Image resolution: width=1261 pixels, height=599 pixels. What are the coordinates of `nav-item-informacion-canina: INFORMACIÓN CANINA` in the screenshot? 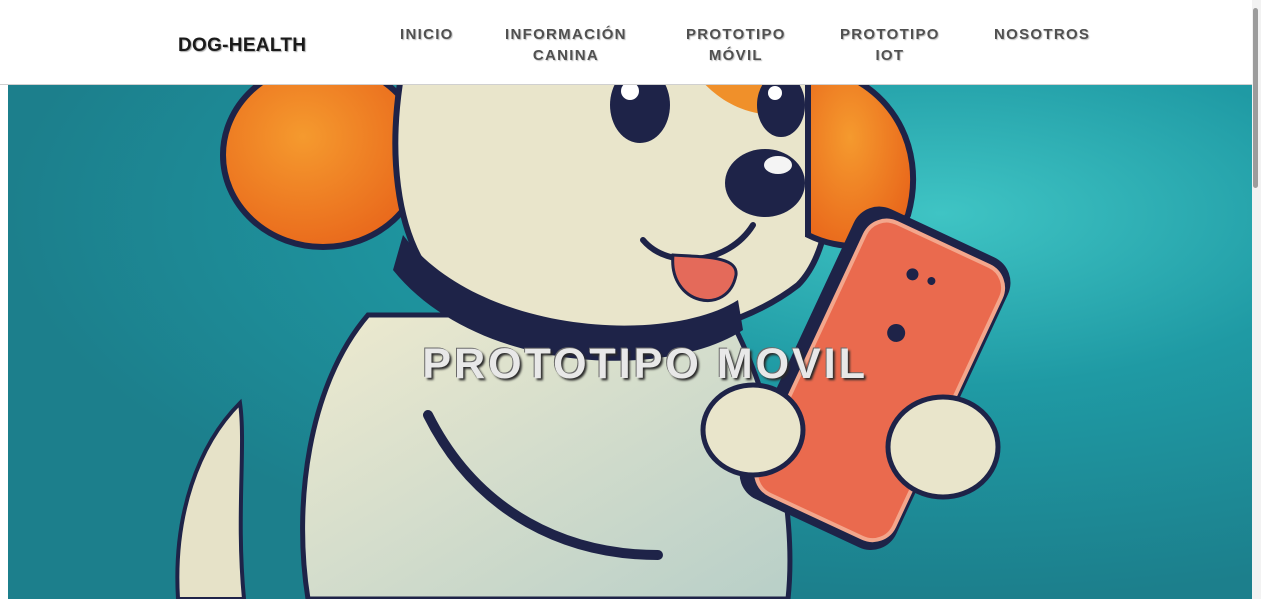 It's located at (566, 45).